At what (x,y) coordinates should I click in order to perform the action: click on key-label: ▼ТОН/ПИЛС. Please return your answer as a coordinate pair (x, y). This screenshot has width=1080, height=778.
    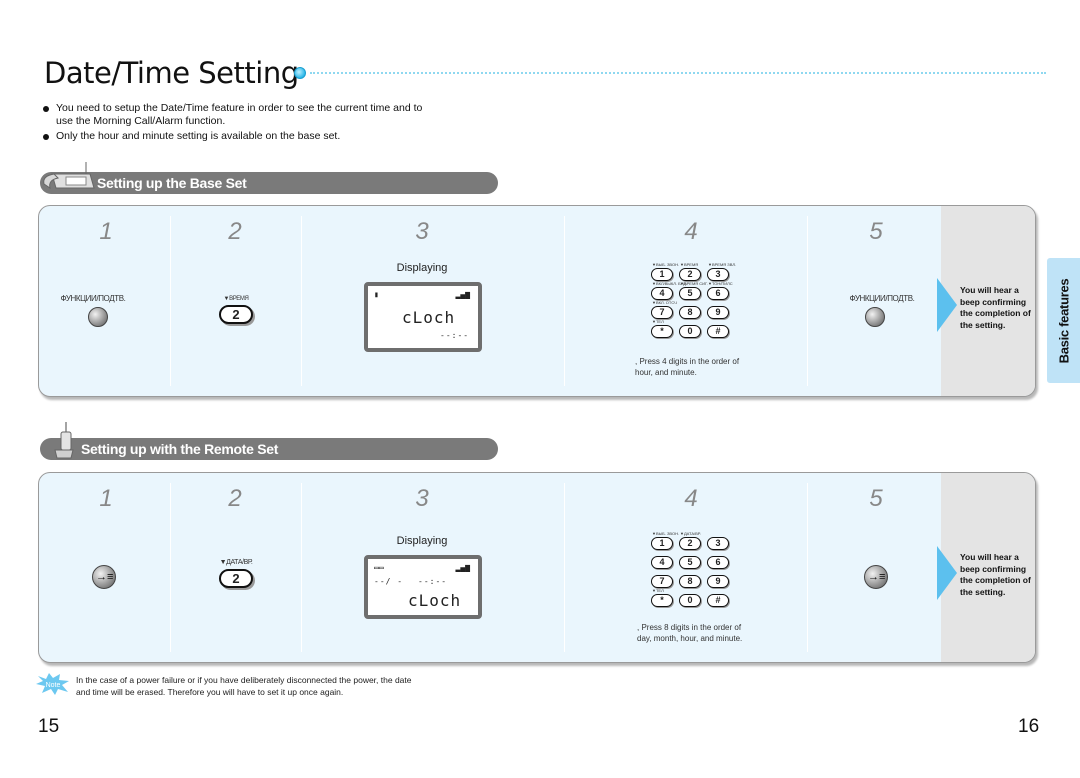
    Looking at the image, I should click on (720, 283).